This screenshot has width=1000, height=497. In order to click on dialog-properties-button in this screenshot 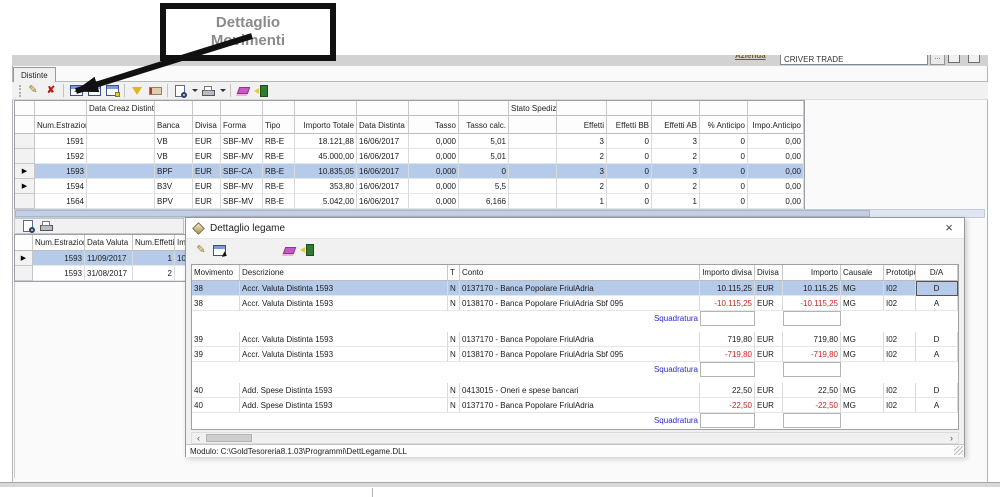, I will do `click(219, 250)`.